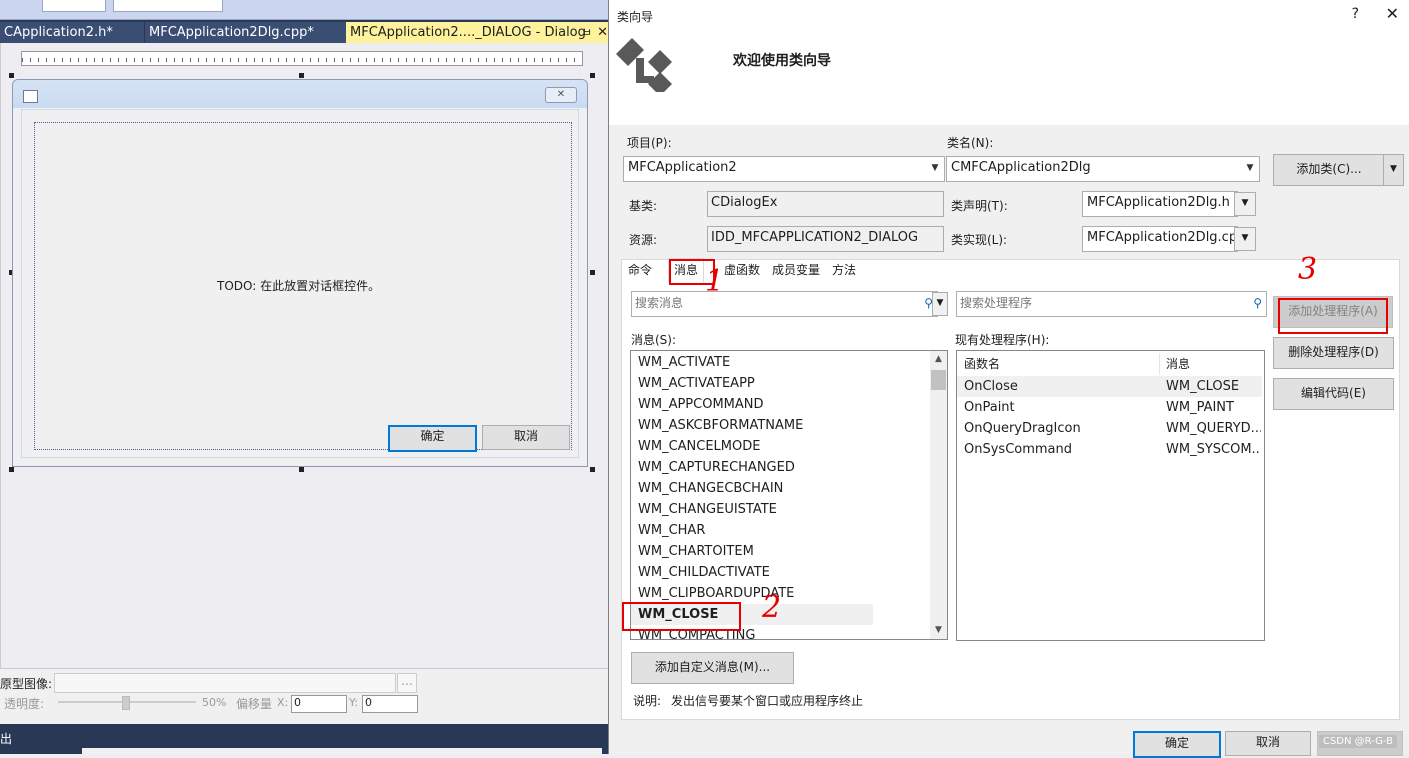 This screenshot has height=758, width=1409. I want to click on prototype-image-panel: 原型图像: ... 透明度: 50% 偏移量 X: 0 Y: 0, so click(304, 696).